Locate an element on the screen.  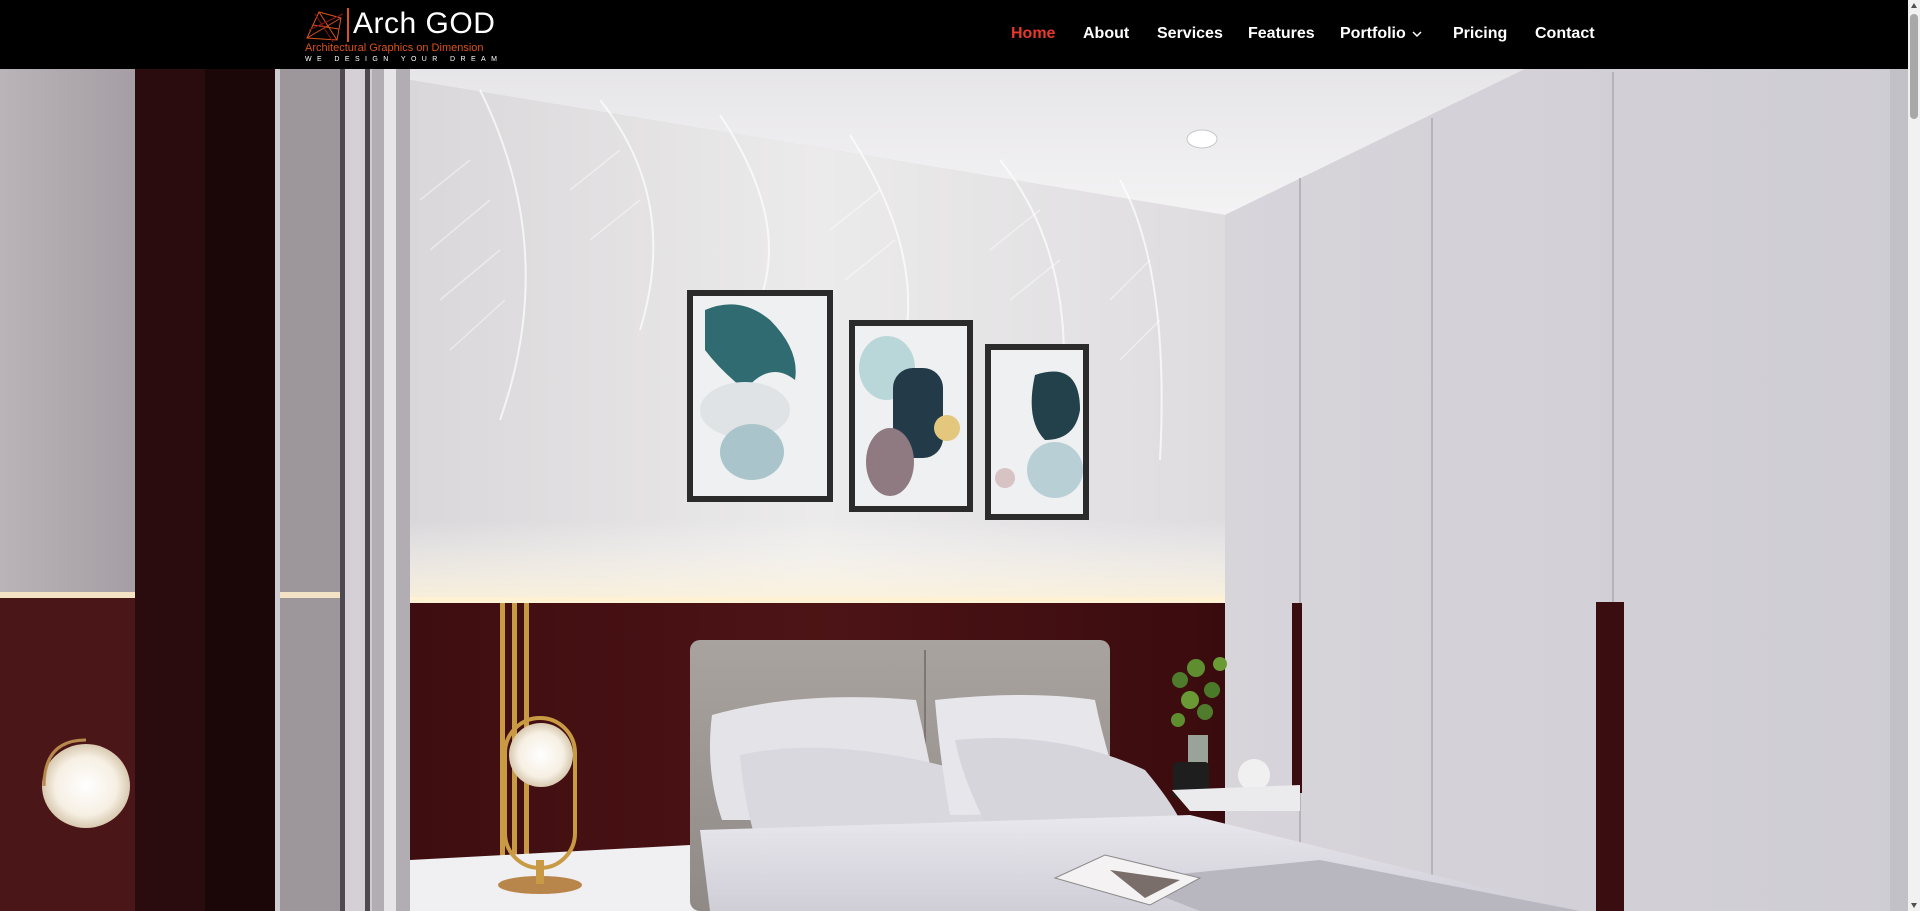
brand-tagline: WE DESIGN YOUR DREAM is located at coordinates (404, 59).